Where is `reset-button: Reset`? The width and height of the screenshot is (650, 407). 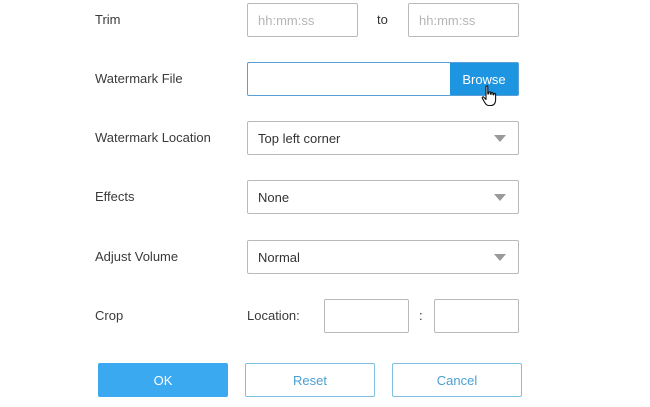 reset-button: Reset is located at coordinates (310, 380).